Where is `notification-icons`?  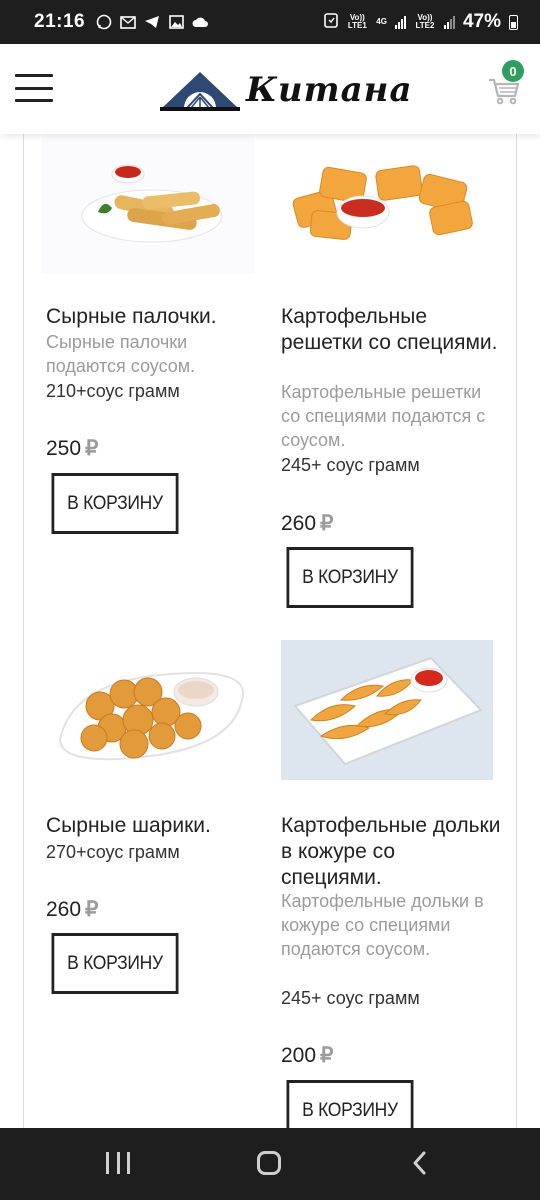
notification-icons is located at coordinates (152, 22).